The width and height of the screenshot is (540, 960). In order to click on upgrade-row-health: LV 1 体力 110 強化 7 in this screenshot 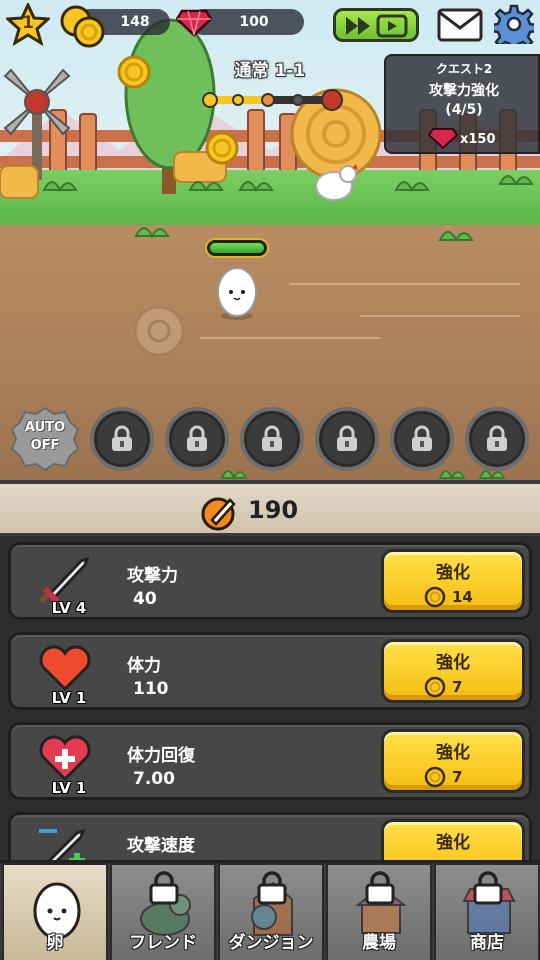, I will do `click(270, 671)`.